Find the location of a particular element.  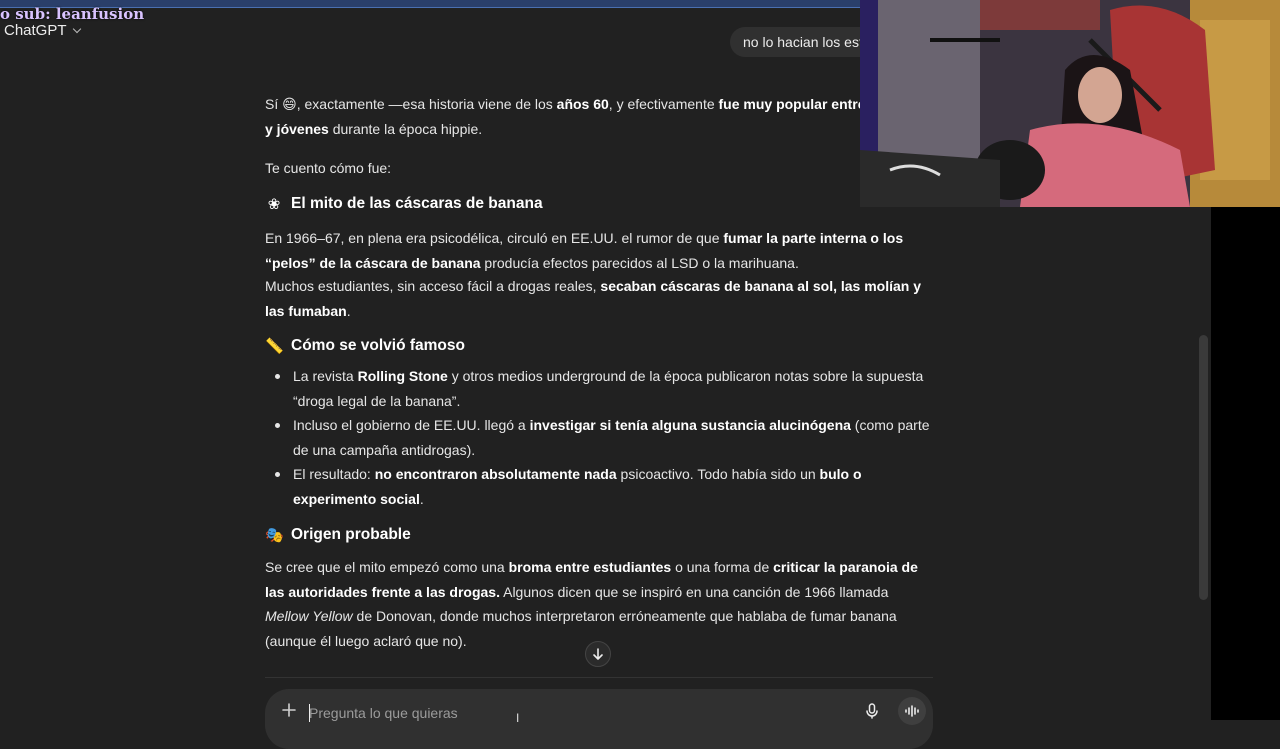

section-title: Origen probable is located at coordinates (351, 534).